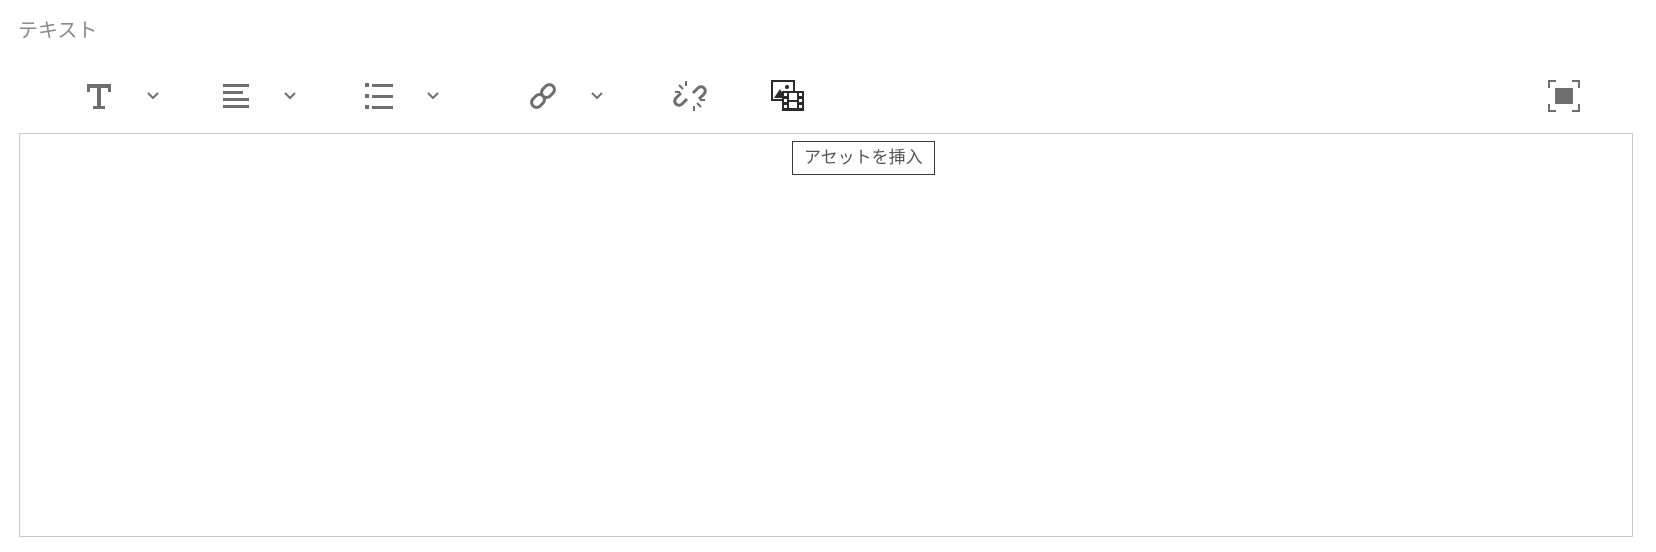 The height and width of the screenshot is (552, 1656). What do you see at coordinates (565, 96) in the screenshot?
I see `link-button` at bounding box center [565, 96].